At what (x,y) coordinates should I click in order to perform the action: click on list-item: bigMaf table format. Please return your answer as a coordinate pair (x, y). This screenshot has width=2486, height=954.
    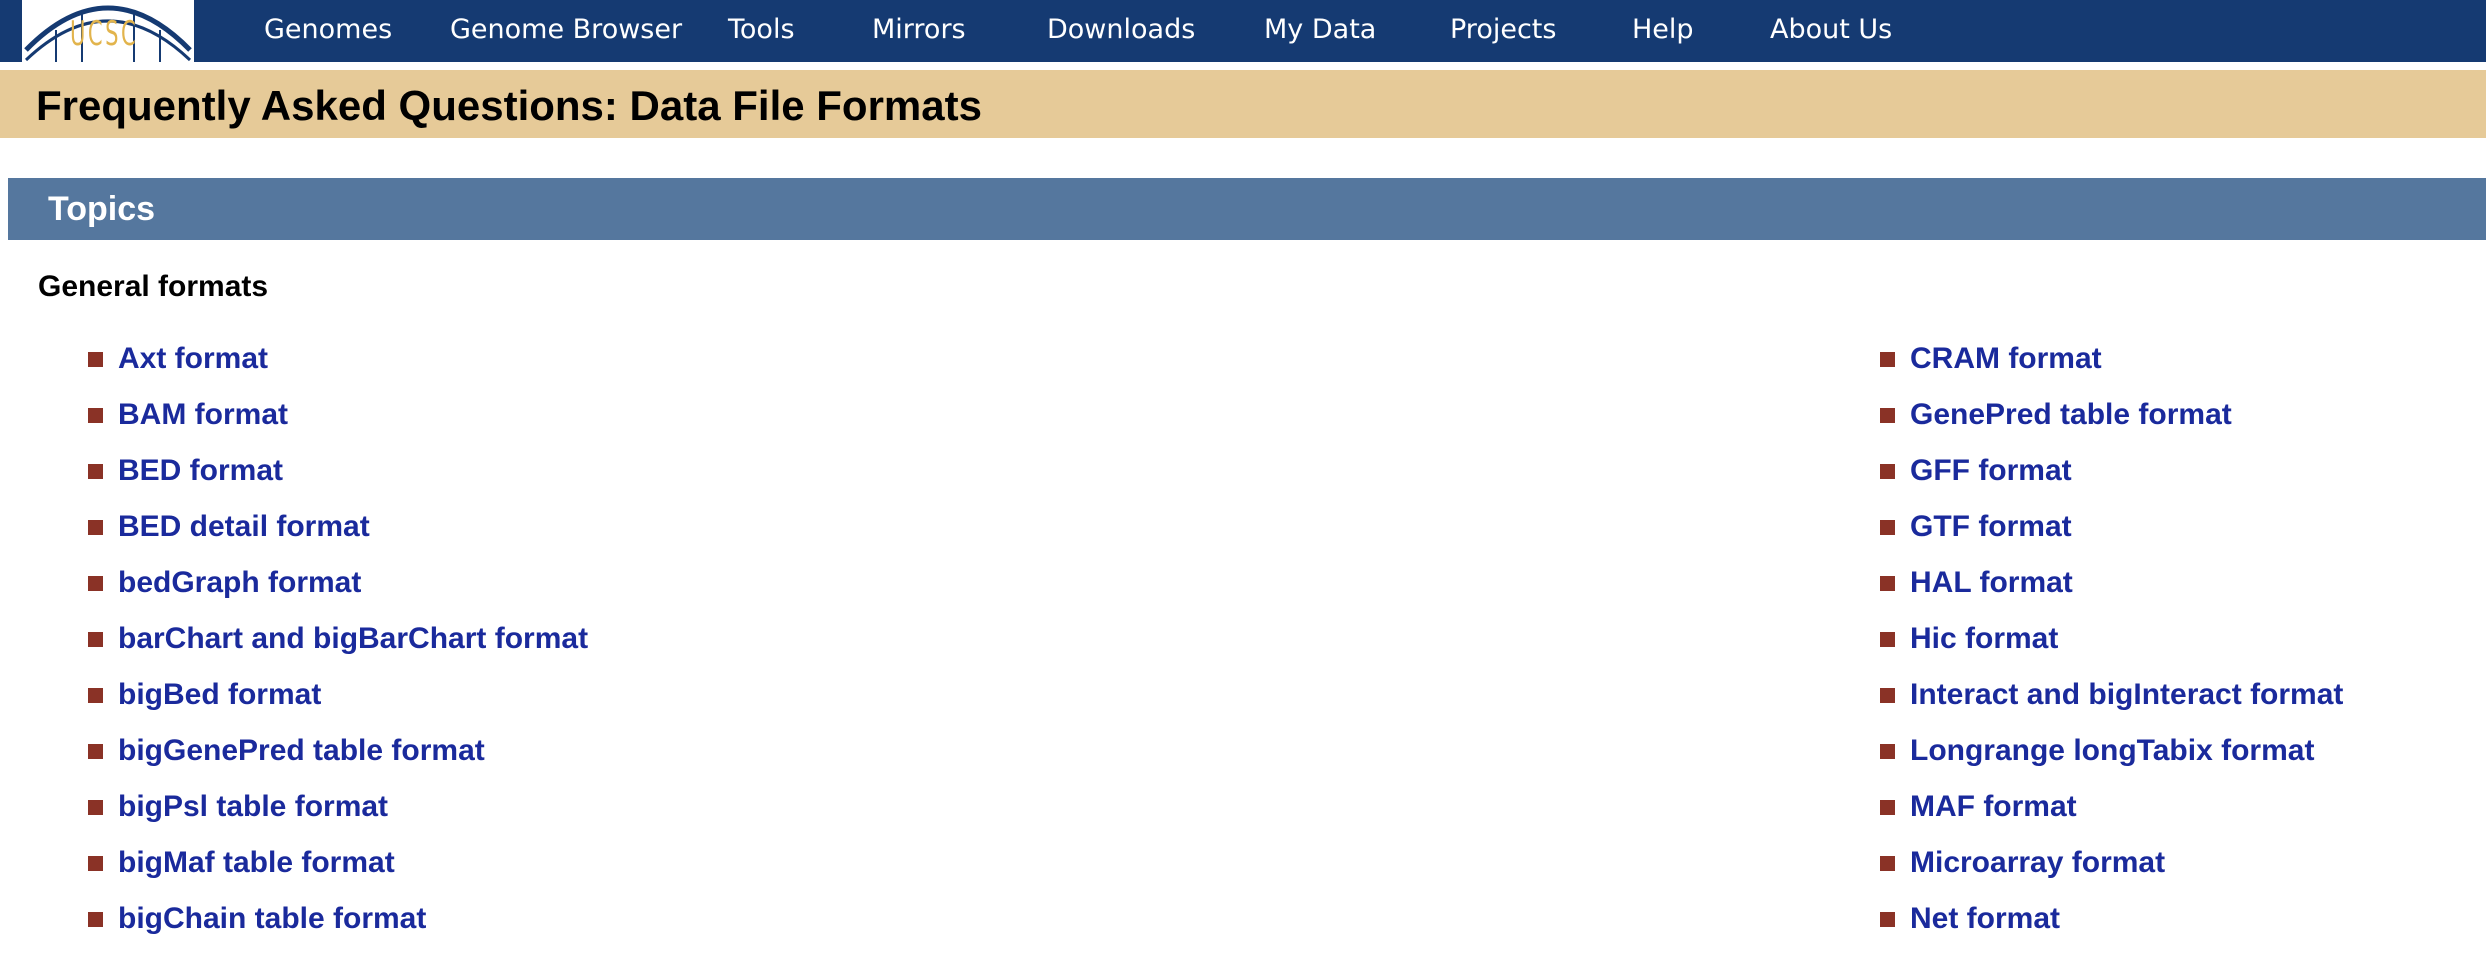
    Looking at the image, I should click on (338, 870).